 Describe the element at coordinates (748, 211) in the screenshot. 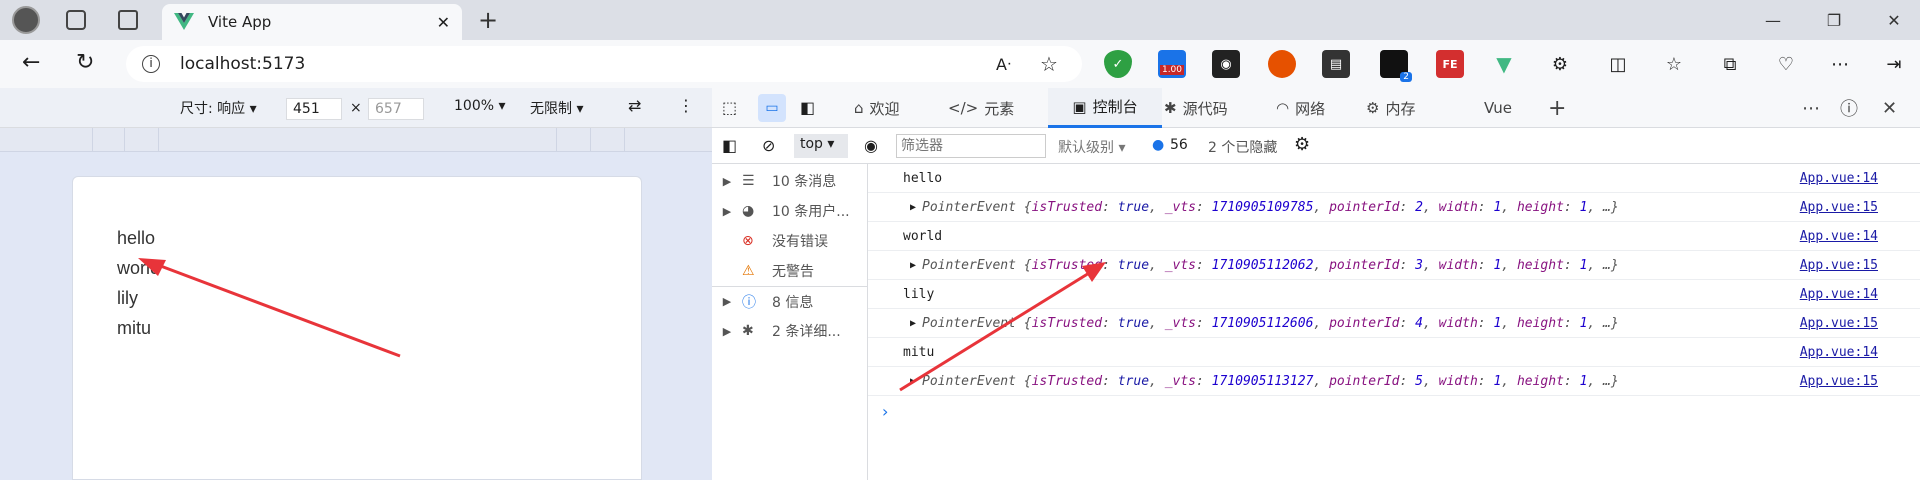

I see `user-icon: ◕` at that location.